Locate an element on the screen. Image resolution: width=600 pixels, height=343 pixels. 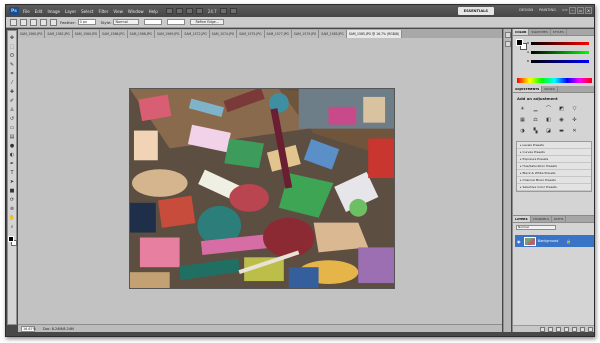
doc-tab: SAM_1564.JPG is located at coordinates (86, 34).